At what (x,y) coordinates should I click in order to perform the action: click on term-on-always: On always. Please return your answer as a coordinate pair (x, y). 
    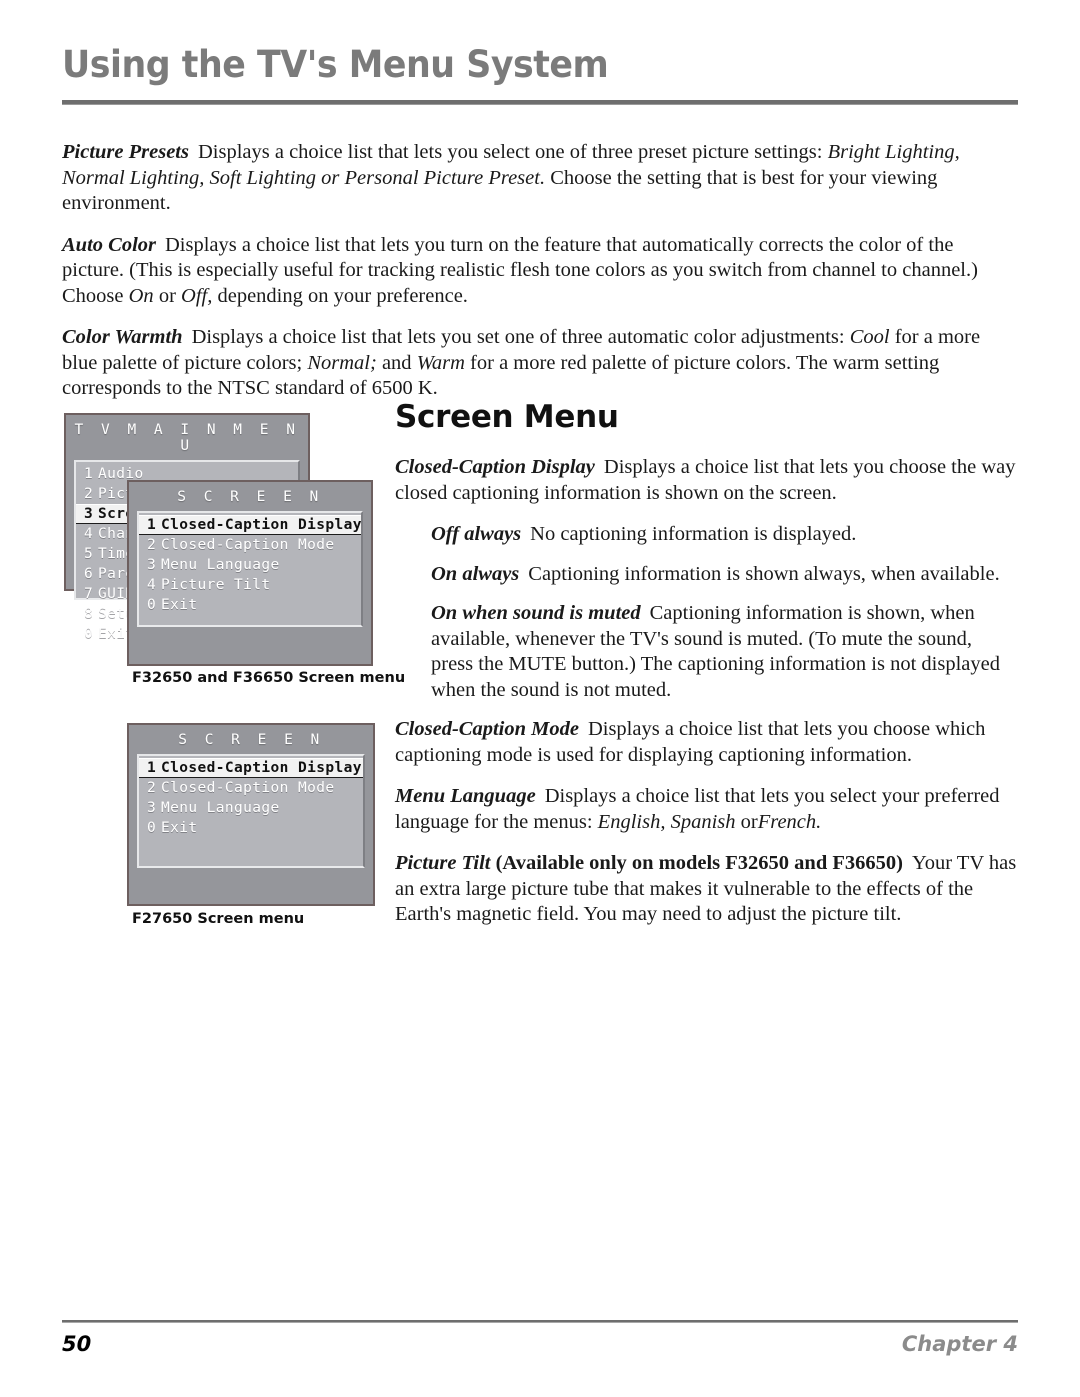
    Looking at the image, I should click on (475, 573).